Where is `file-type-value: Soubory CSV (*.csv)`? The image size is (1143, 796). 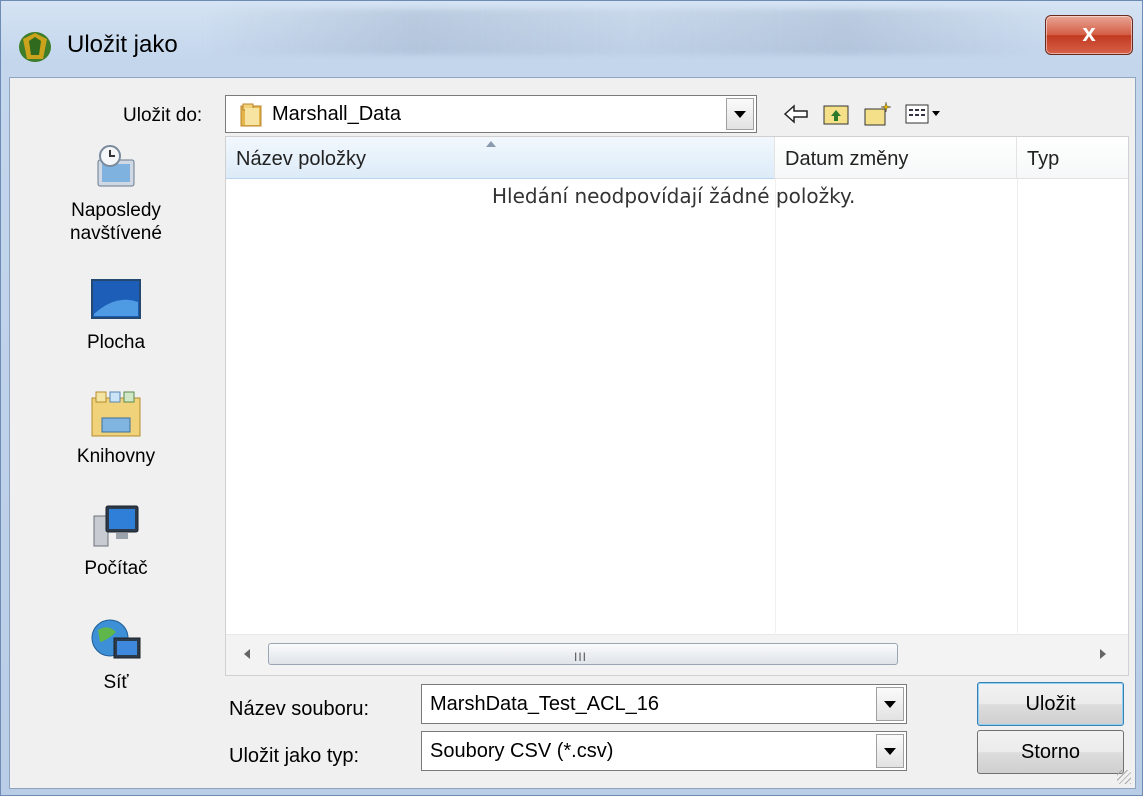 file-type-value: Soubory CSV (*.csv) is located at coordinates (522, 751).